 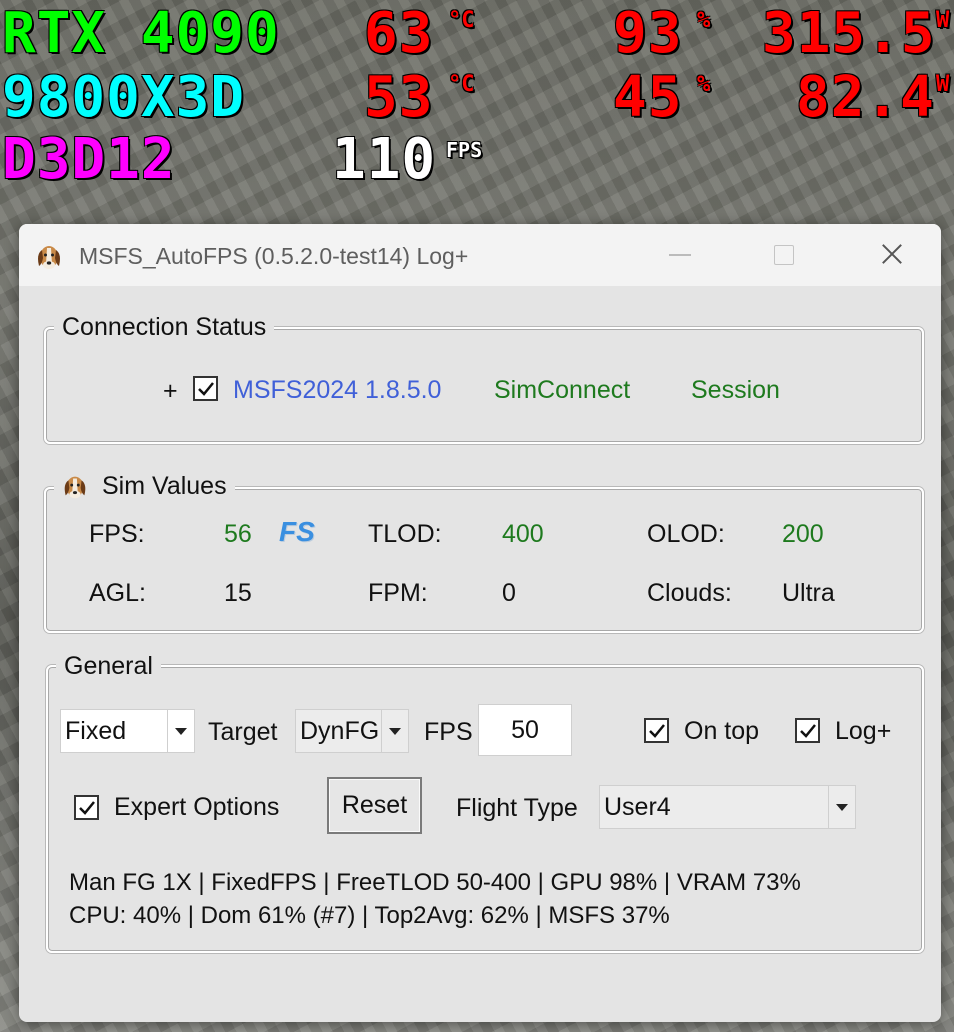 What do you see at coordinates (863, 731) in the screenshot?
I see `log-label: Log+` at bounding box center [863, 731].